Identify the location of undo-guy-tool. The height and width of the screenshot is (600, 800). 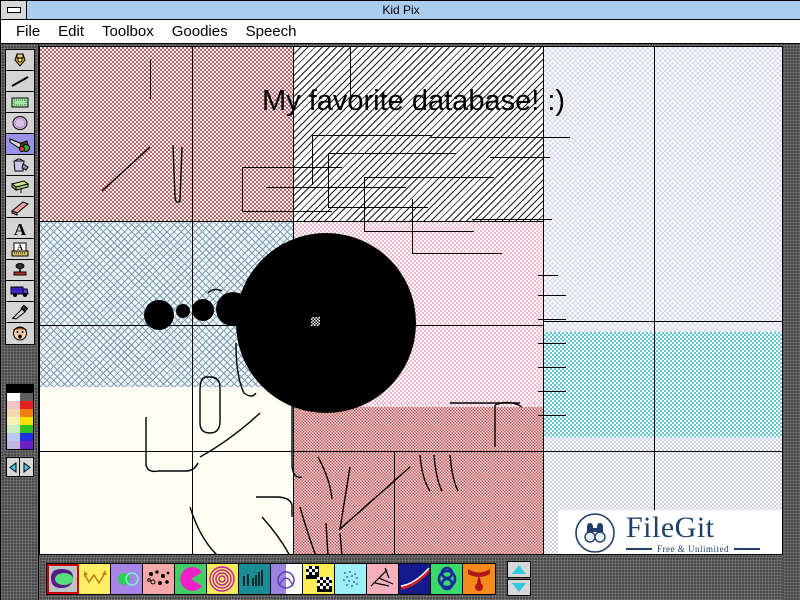
(20, 333).